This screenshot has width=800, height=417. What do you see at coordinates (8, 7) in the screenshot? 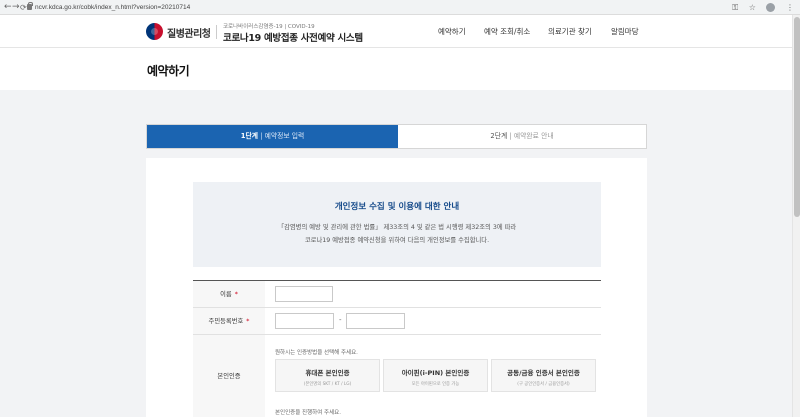
I see `back-icon: ←` at bounding box center [8, 7].